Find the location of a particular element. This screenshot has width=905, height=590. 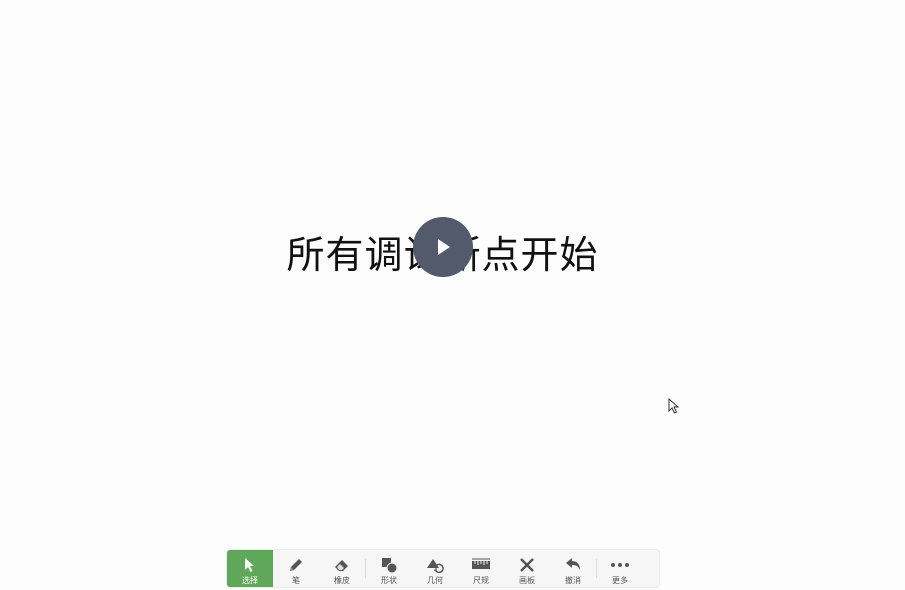

pen-tool-button: 笔 is located at coordinates (296, 568).